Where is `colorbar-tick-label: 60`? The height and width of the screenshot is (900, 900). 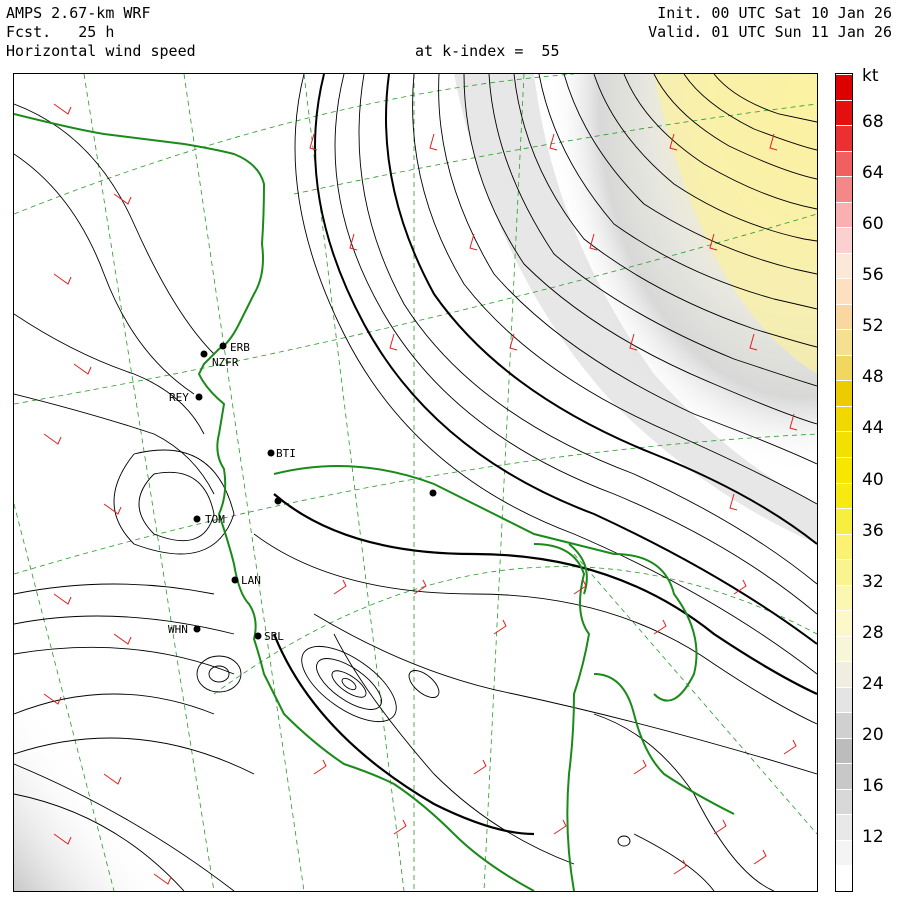 colorbar-tick-label: 60 is located at coordinates (873, 224).